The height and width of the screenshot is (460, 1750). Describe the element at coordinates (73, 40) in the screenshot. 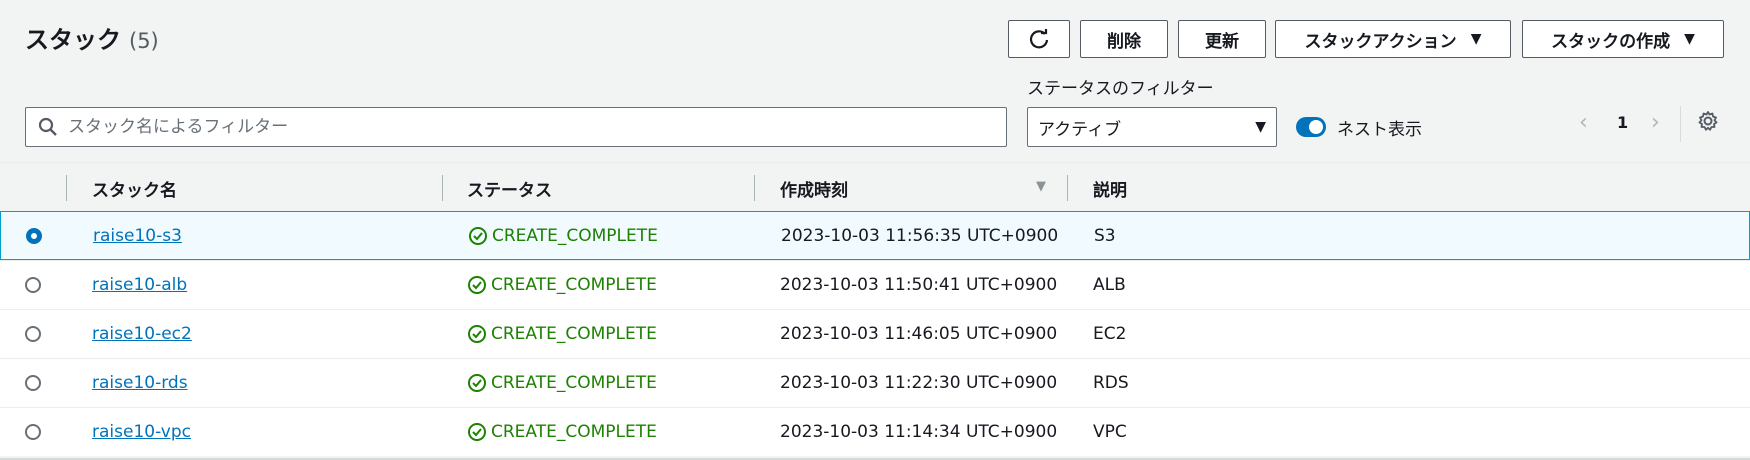

I see `page-title: スタック` at that location.